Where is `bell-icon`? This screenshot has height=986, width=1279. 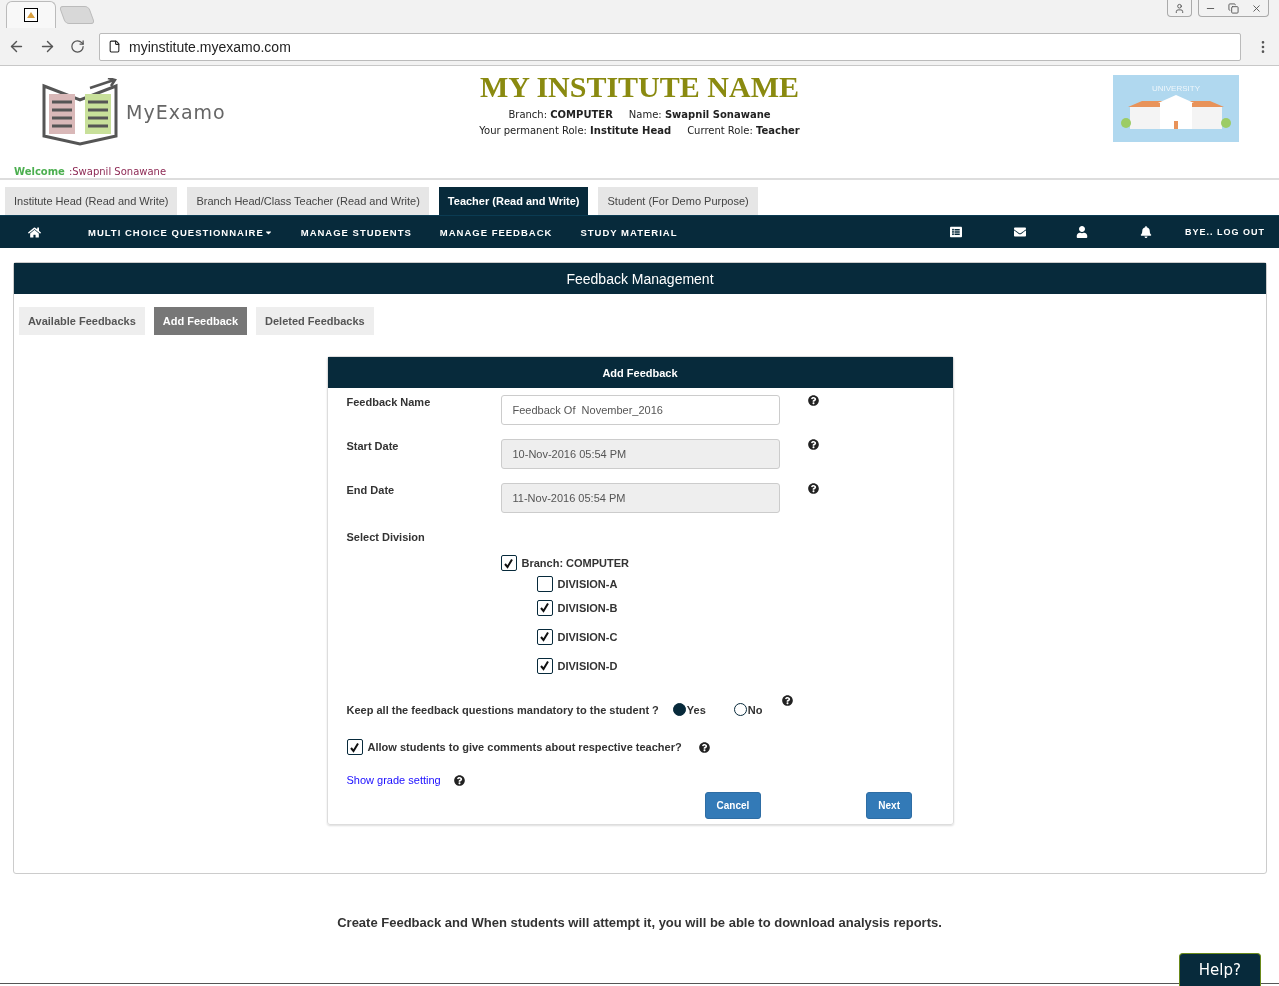
bell-icon is located at coordinates (1146, 232).